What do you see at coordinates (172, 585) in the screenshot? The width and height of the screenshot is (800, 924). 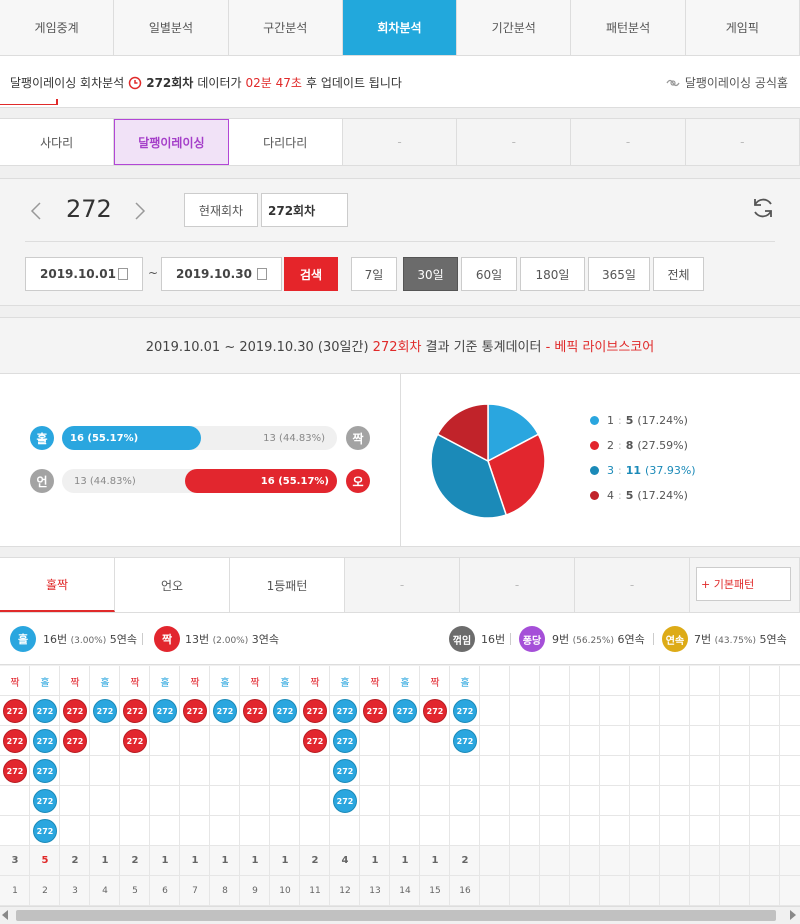 I see `pattern-tab-2: 언오` at bounding box center [172, 585].